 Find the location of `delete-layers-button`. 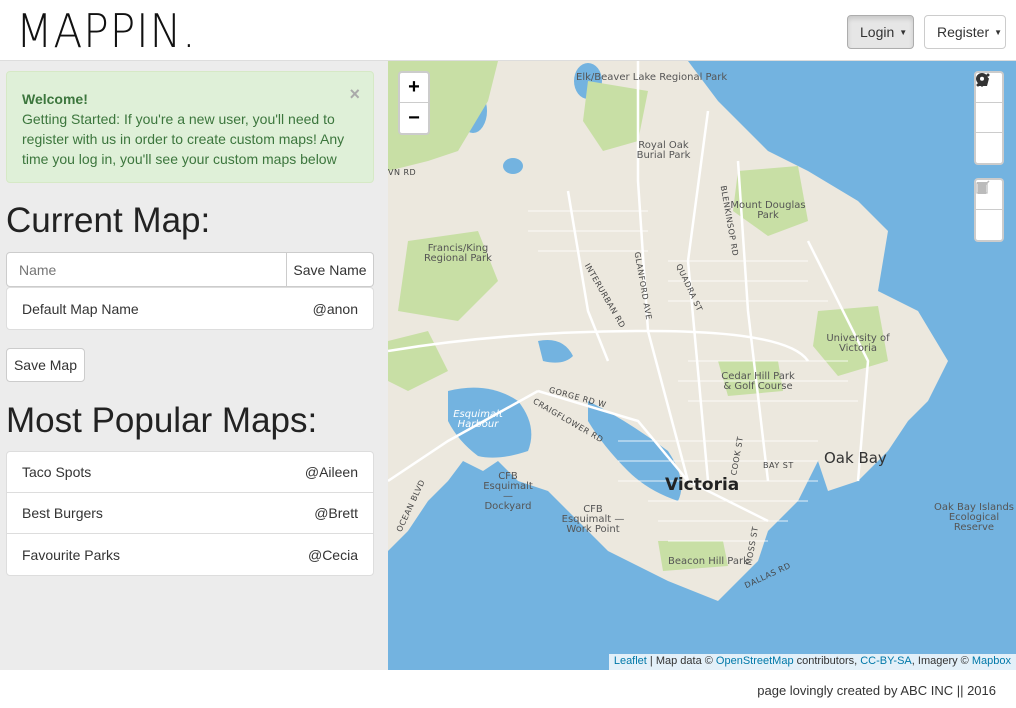

delete-layers-button is located at coordinates (989, 211).